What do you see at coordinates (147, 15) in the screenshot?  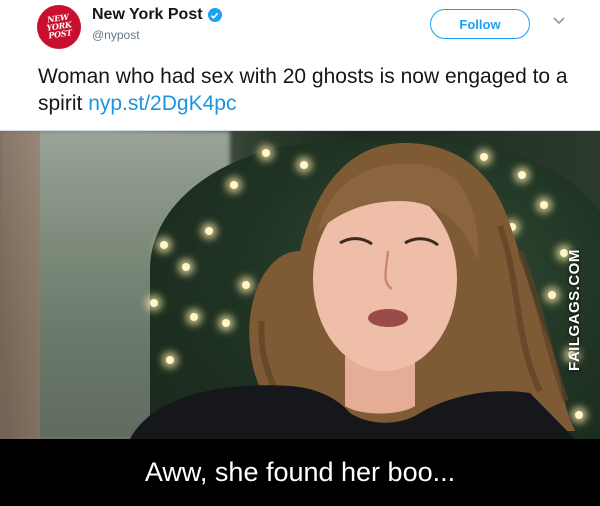 I see `display-name: New York Post` at bounding box center [147, 15].